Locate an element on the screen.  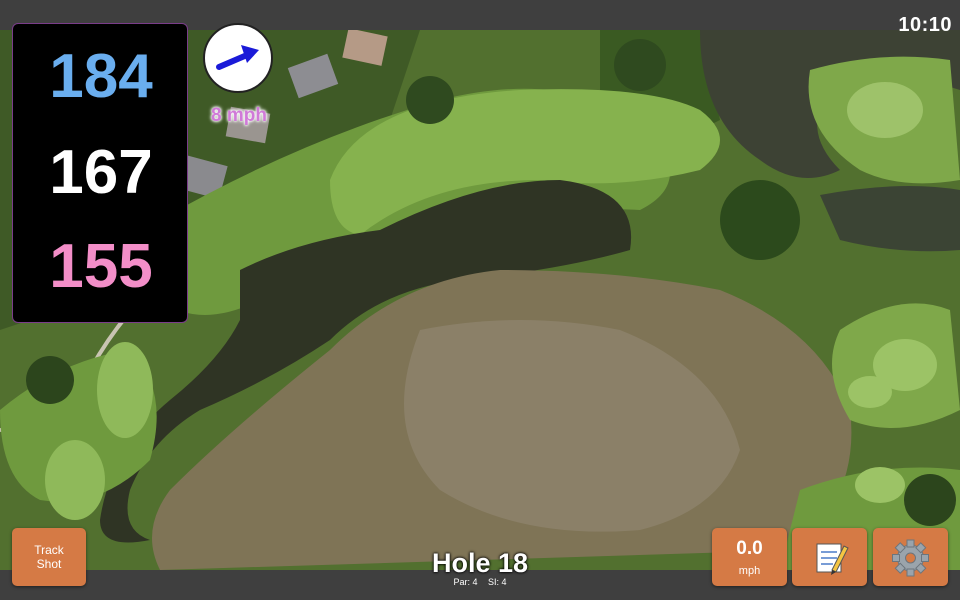
notes-button is located at coordinates (829, 557).